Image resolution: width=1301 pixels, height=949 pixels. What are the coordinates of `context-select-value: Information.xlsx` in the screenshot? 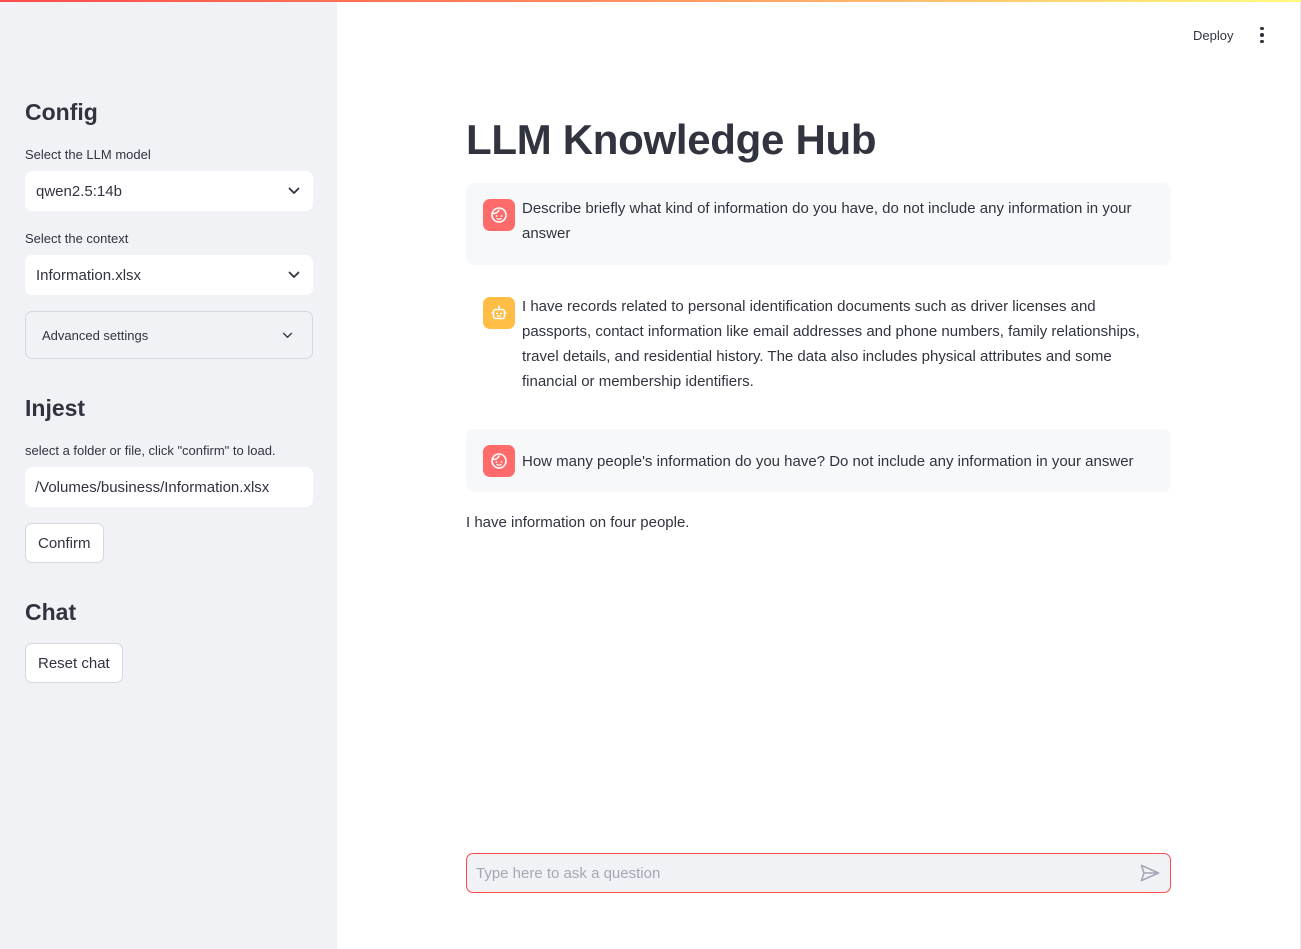 It's located at (89, 275).